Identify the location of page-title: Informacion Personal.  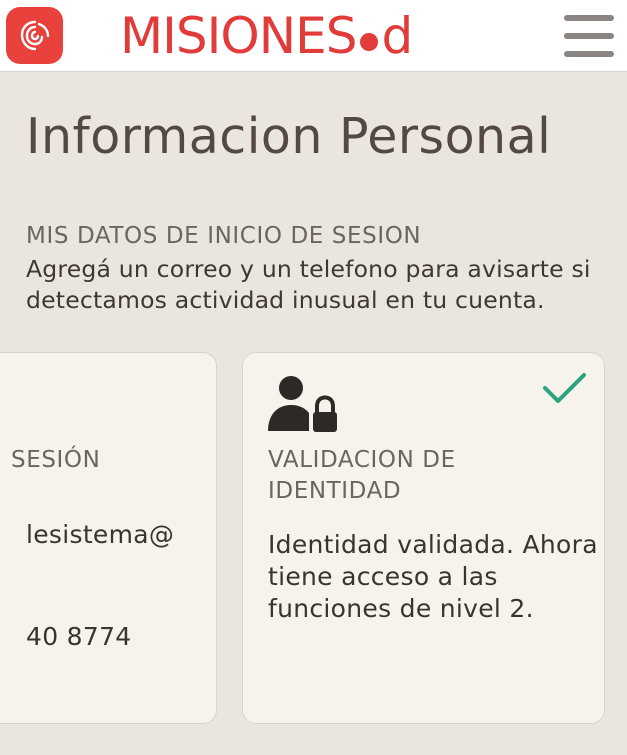
(289, 136).